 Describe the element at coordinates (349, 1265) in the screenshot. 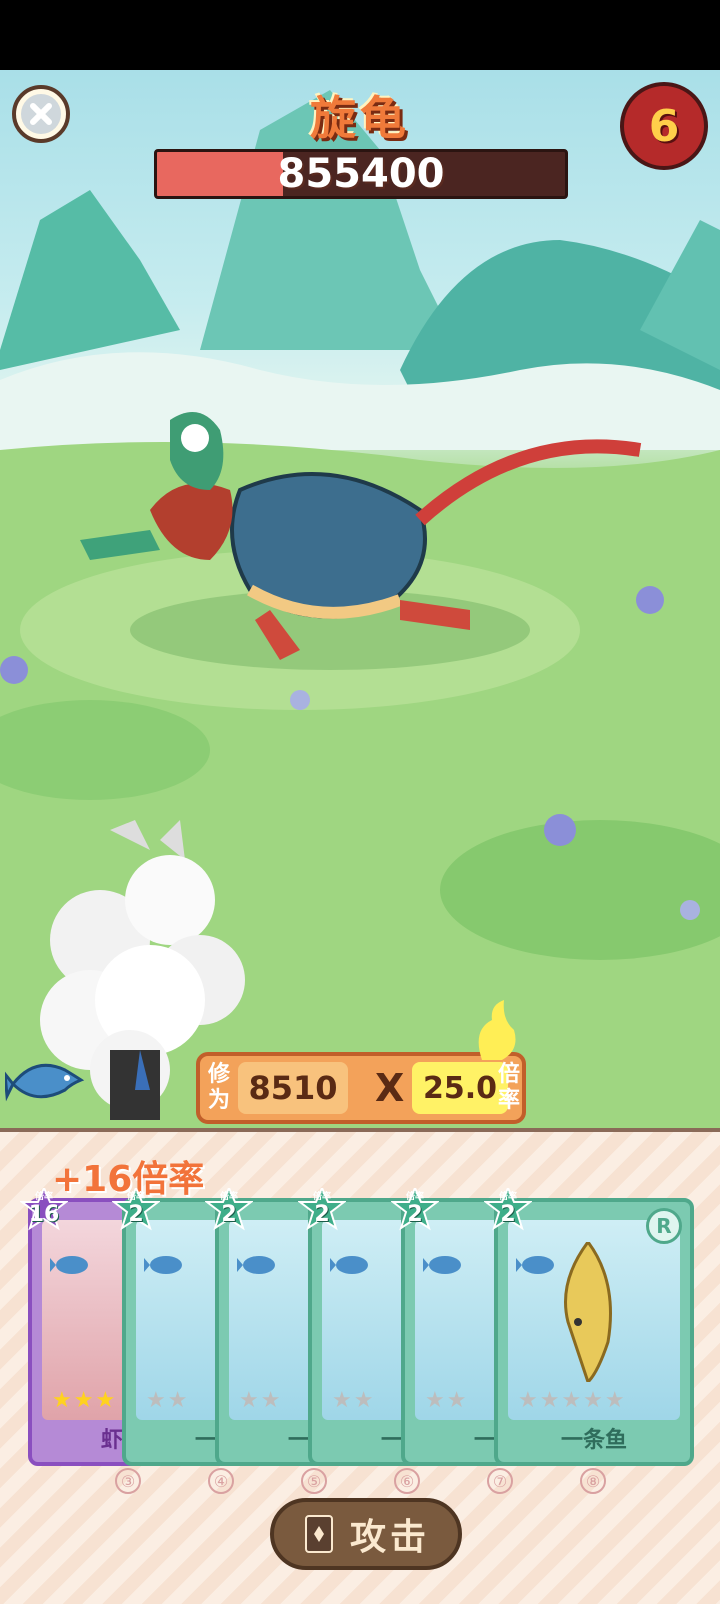

I see `card-4-fish-icon` at that location.